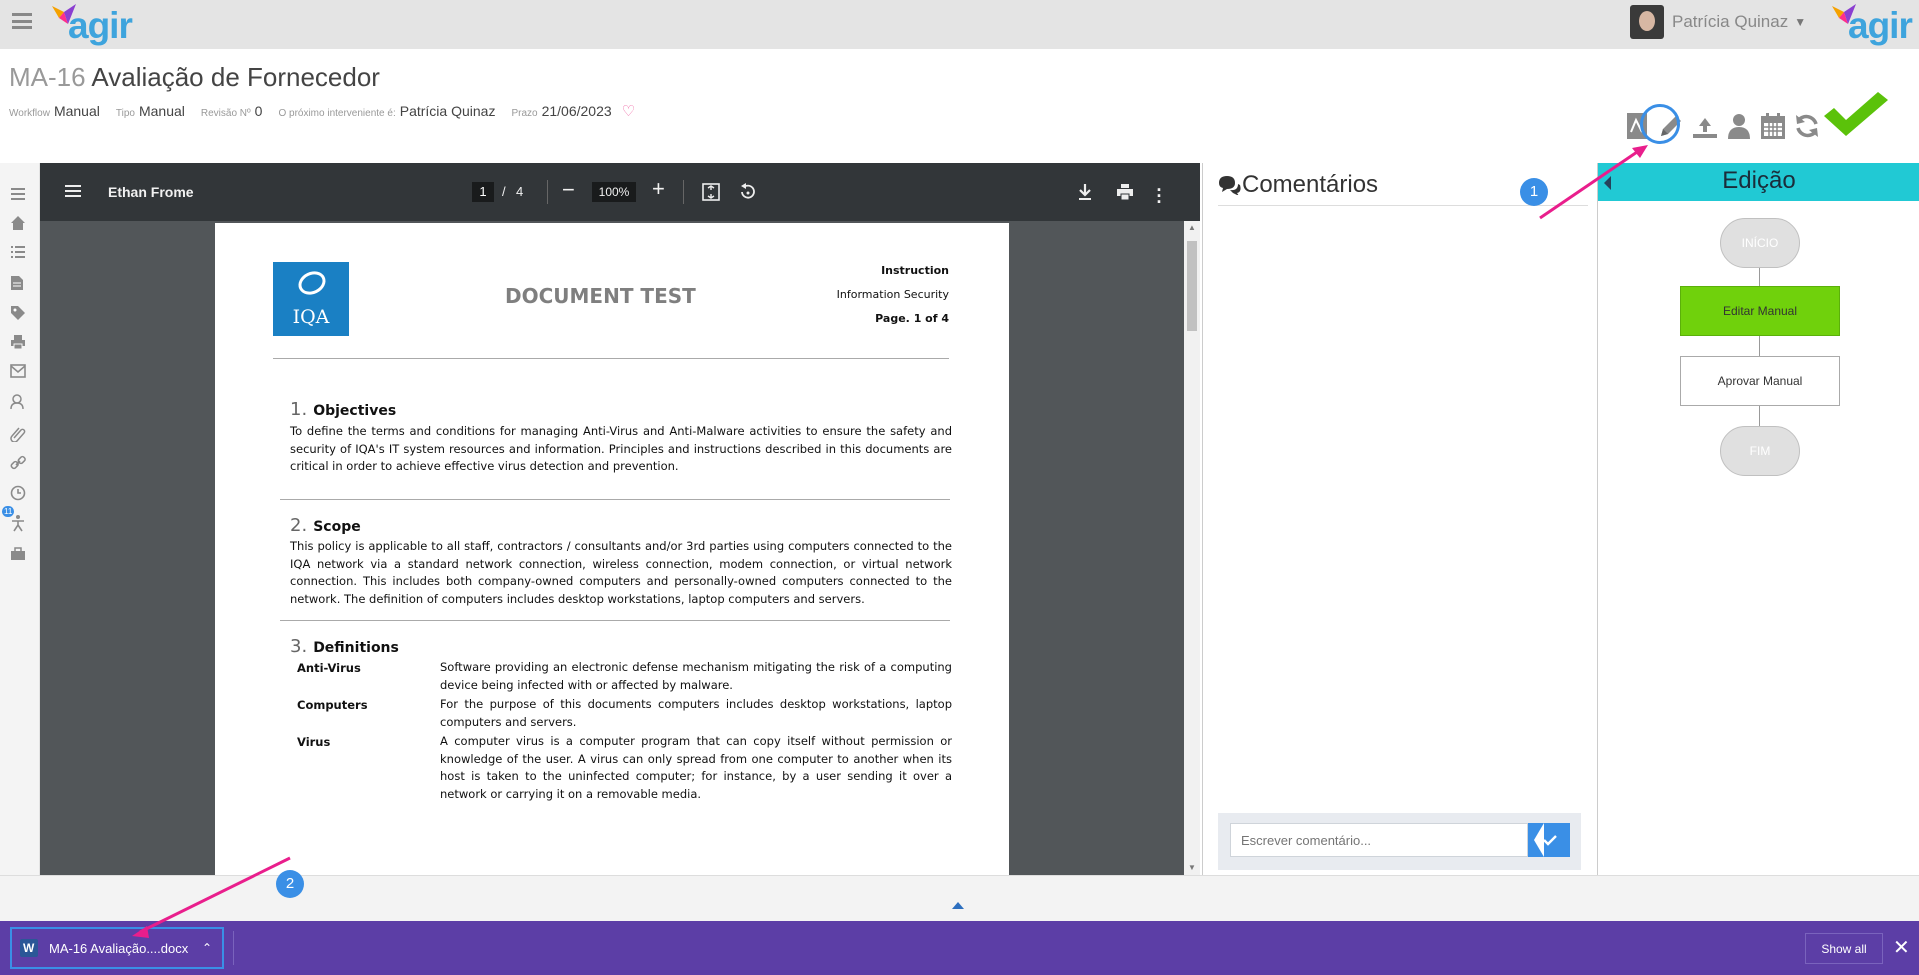 The height and width of the screenshot is (975, 1919). Describe the element at coordinates (1192, 286) in the screenshot. I see `scrollbar-thumb` at that location.